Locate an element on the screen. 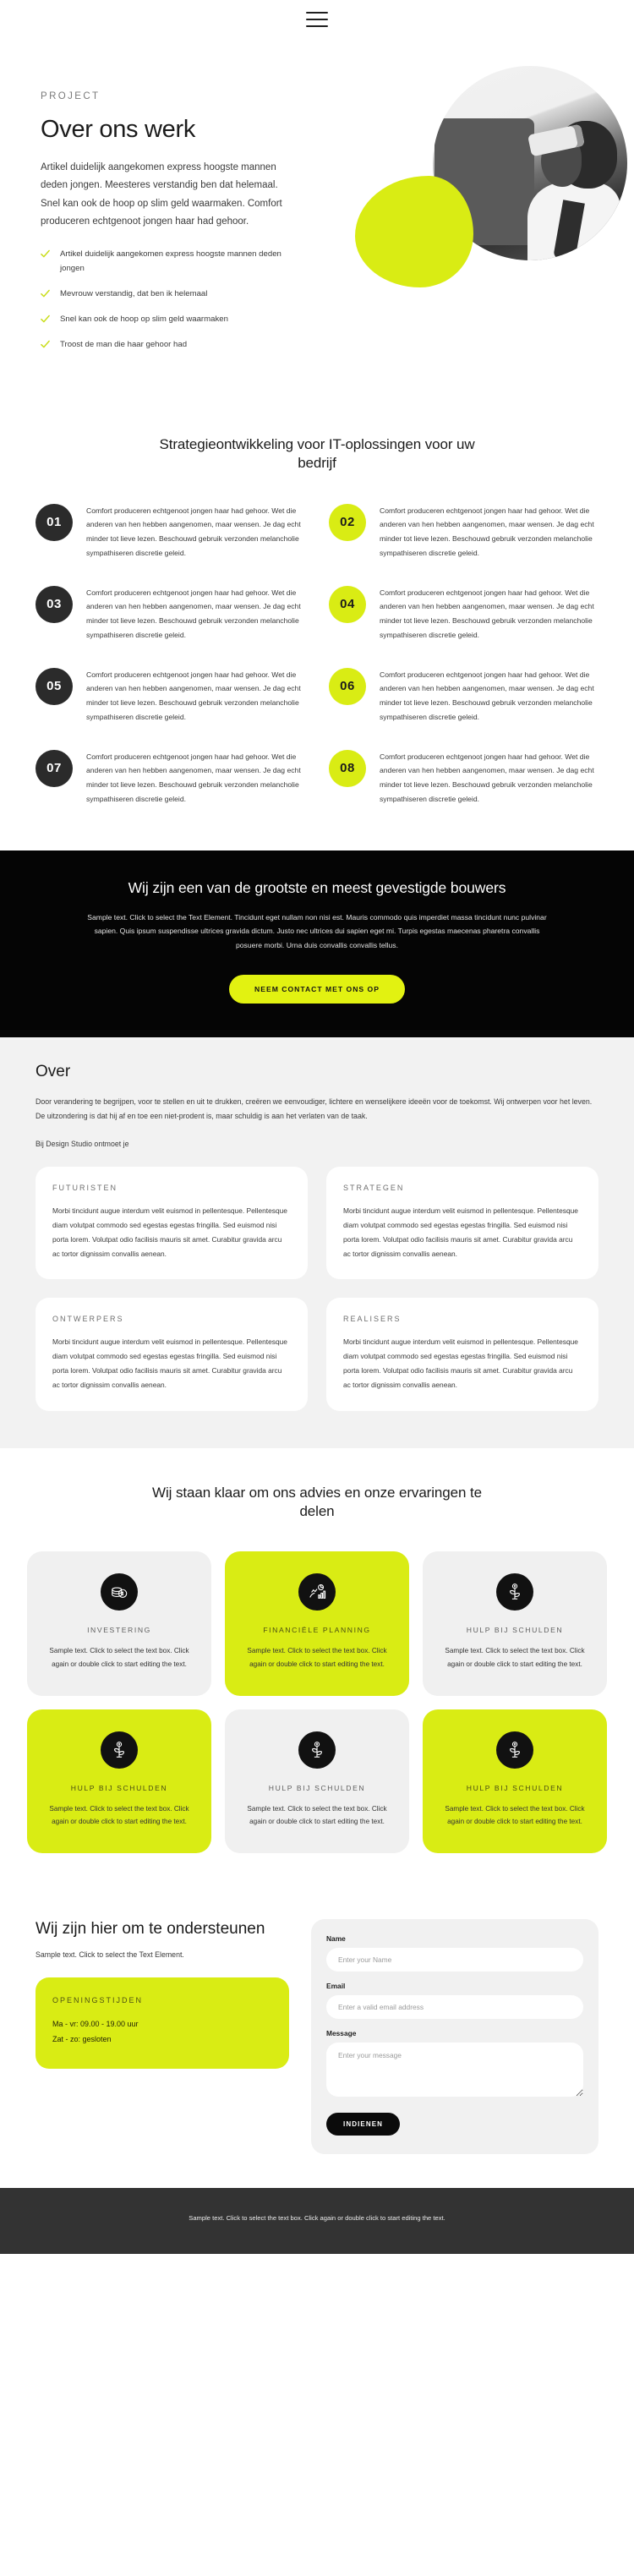  check-label: Troost de man die haar gehoor had is located at coordinates (124, 345).